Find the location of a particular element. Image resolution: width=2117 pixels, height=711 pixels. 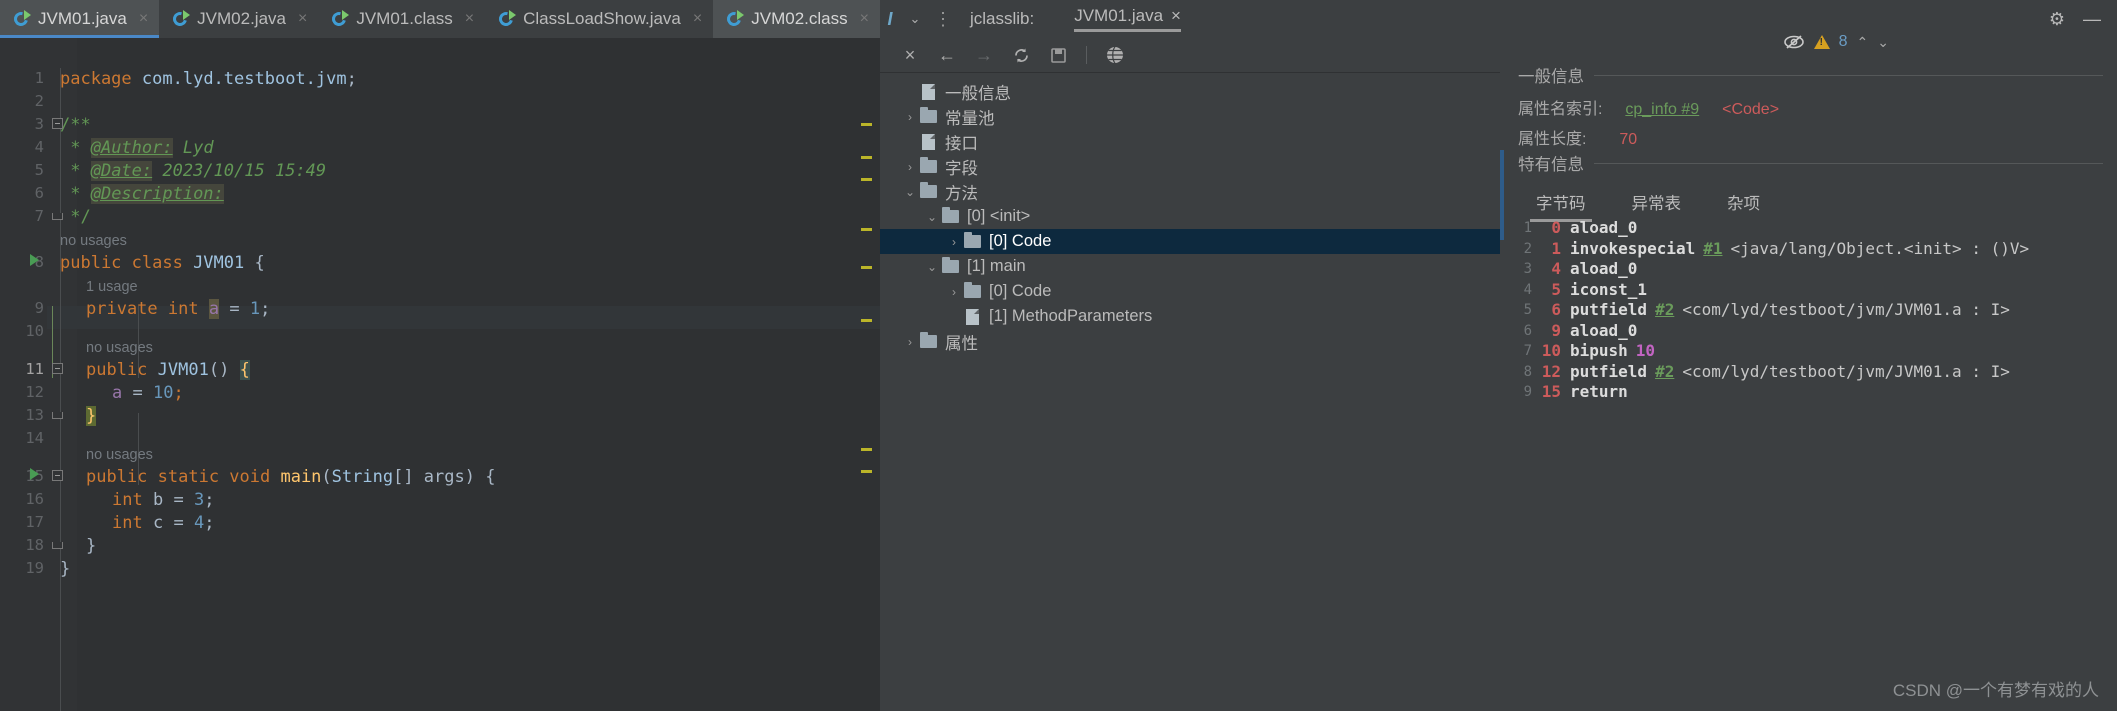

reload-icon is located at coordinates (1021, 55).